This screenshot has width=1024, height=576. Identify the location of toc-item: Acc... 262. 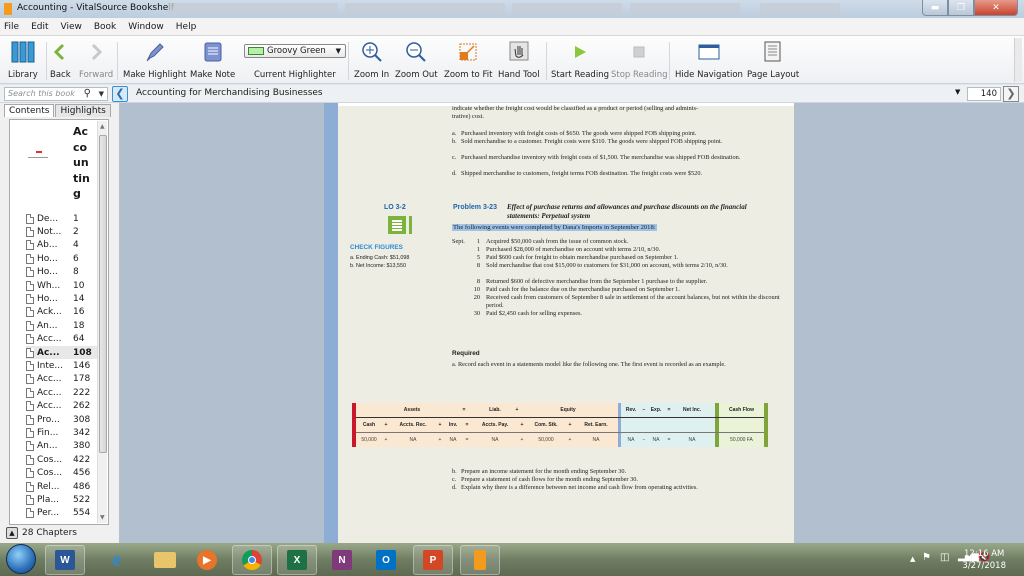
(64, 405).